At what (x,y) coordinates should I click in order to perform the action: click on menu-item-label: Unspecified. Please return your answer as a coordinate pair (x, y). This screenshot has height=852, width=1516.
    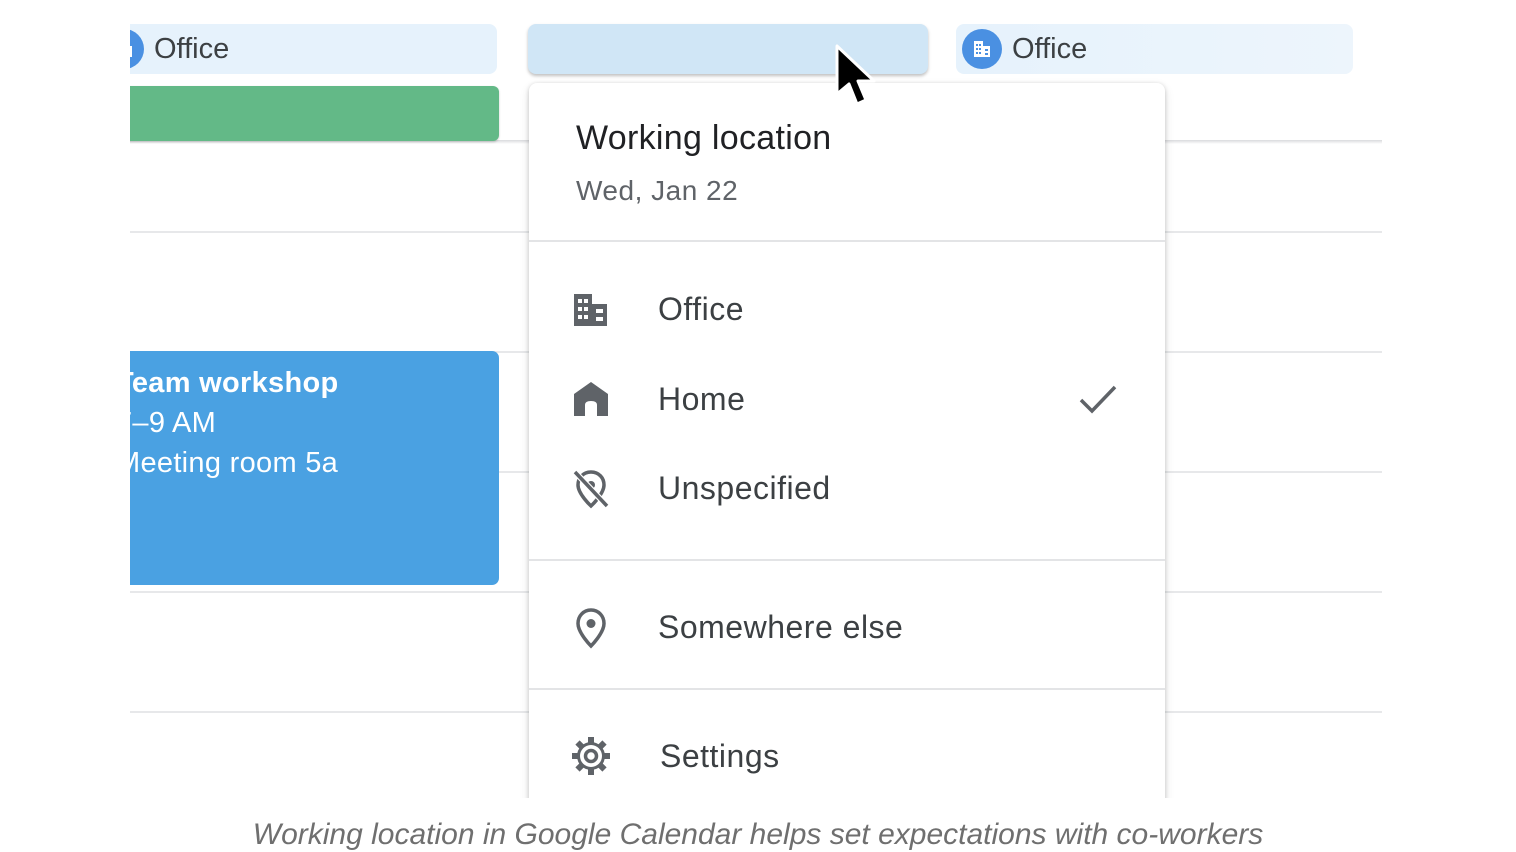
    Looking at the image, I should click on (744, 487).